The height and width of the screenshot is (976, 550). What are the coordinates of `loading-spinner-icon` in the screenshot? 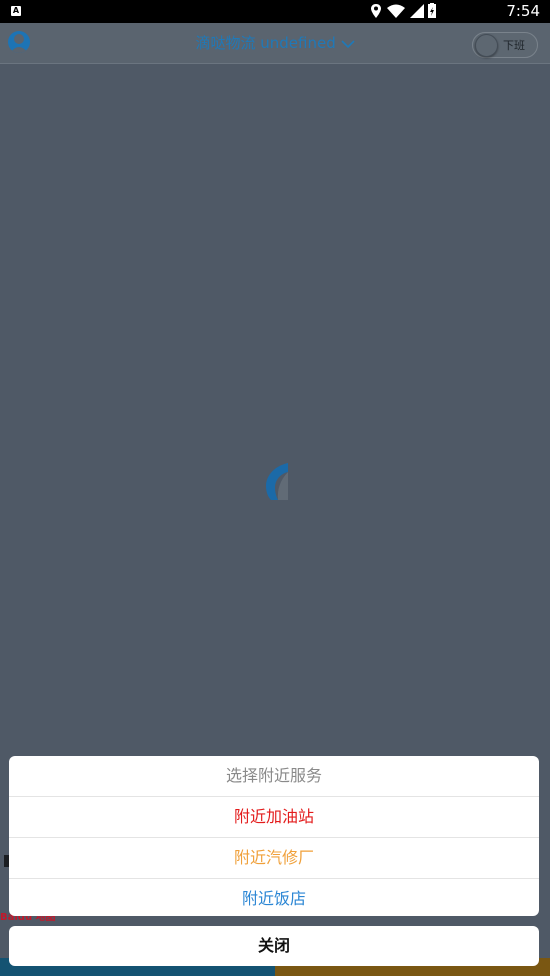 It's located at (277, 481).